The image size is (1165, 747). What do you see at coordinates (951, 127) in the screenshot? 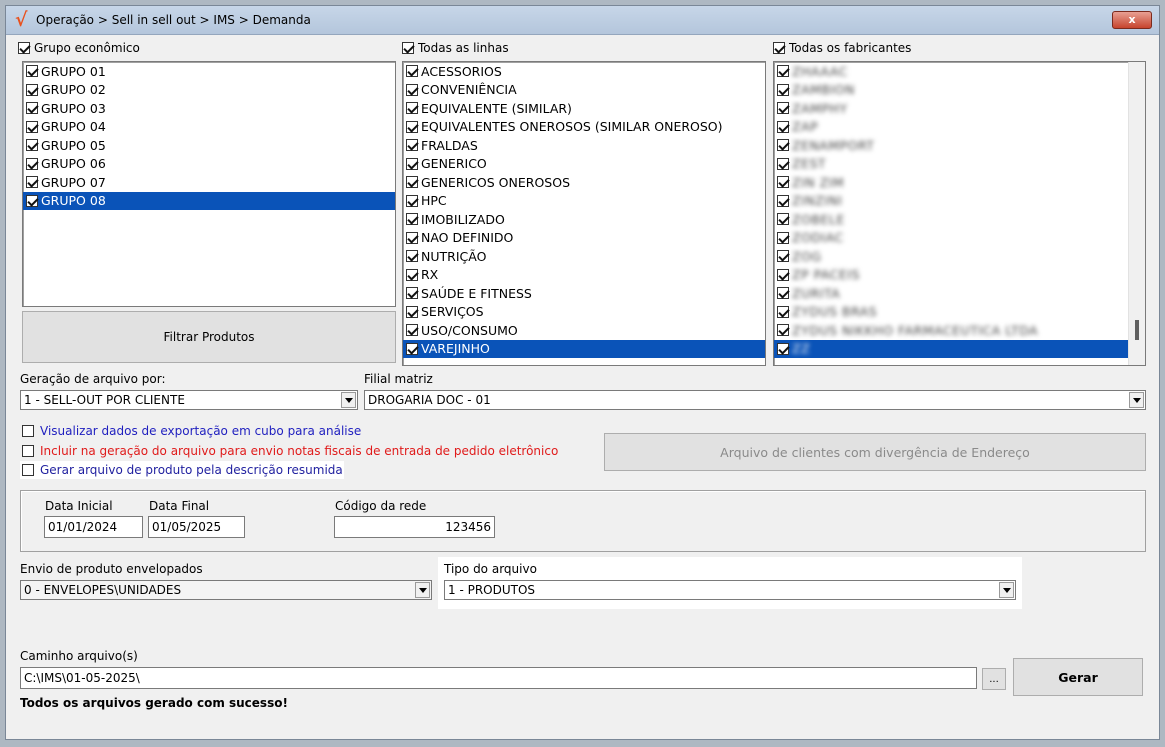
I see `manufacturer-item: ZAP` at bounding box center [951, 127].